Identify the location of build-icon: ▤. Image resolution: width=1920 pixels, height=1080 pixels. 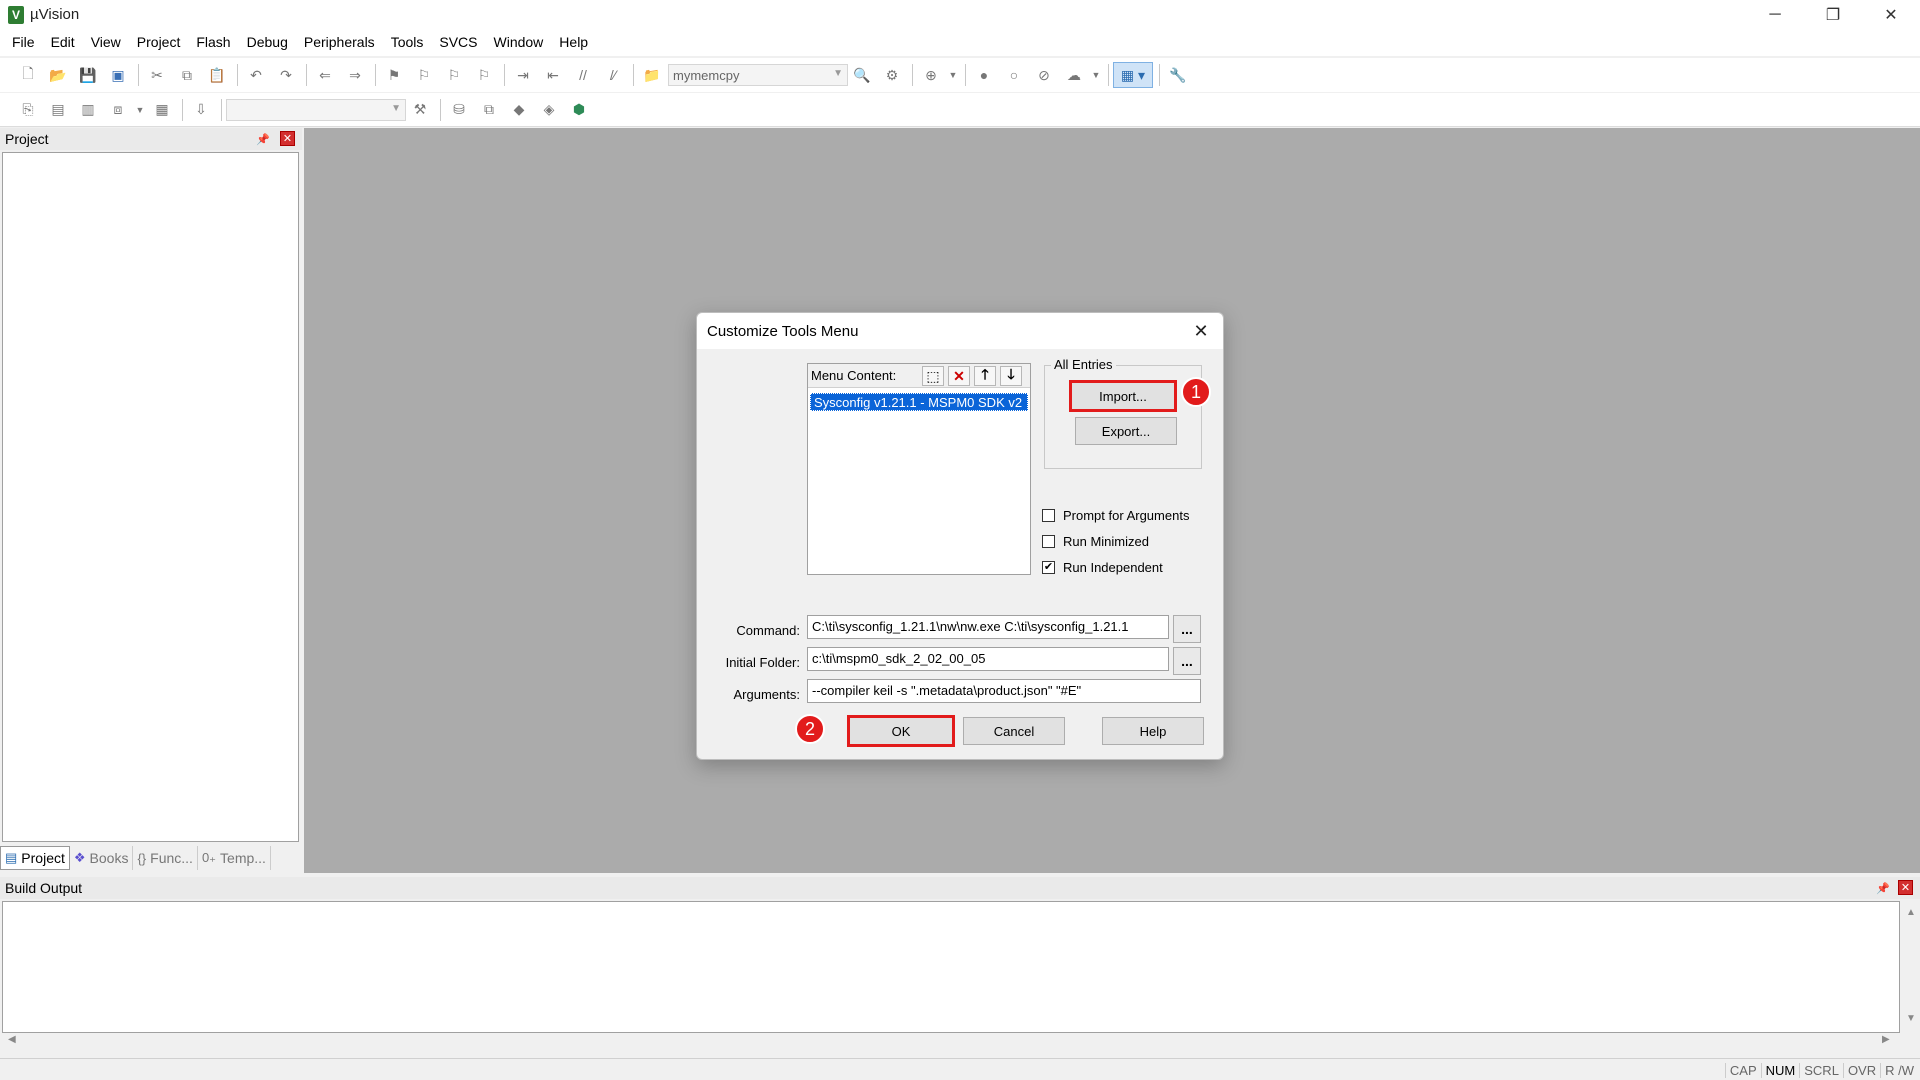
(58, 110).